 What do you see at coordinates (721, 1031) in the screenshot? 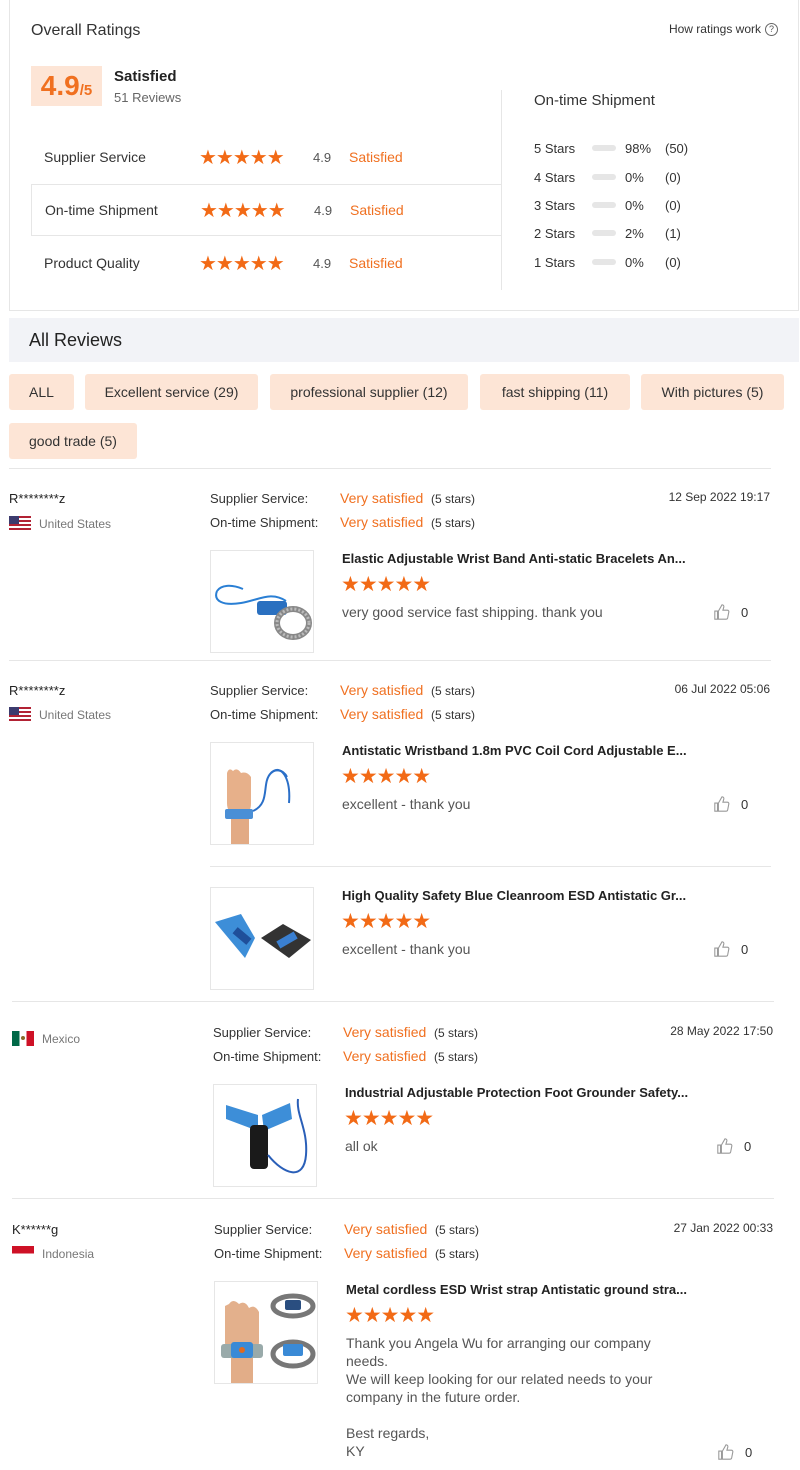
I see `review-date: 28 May 2022 17:50` at bounding box center [721, 1031].